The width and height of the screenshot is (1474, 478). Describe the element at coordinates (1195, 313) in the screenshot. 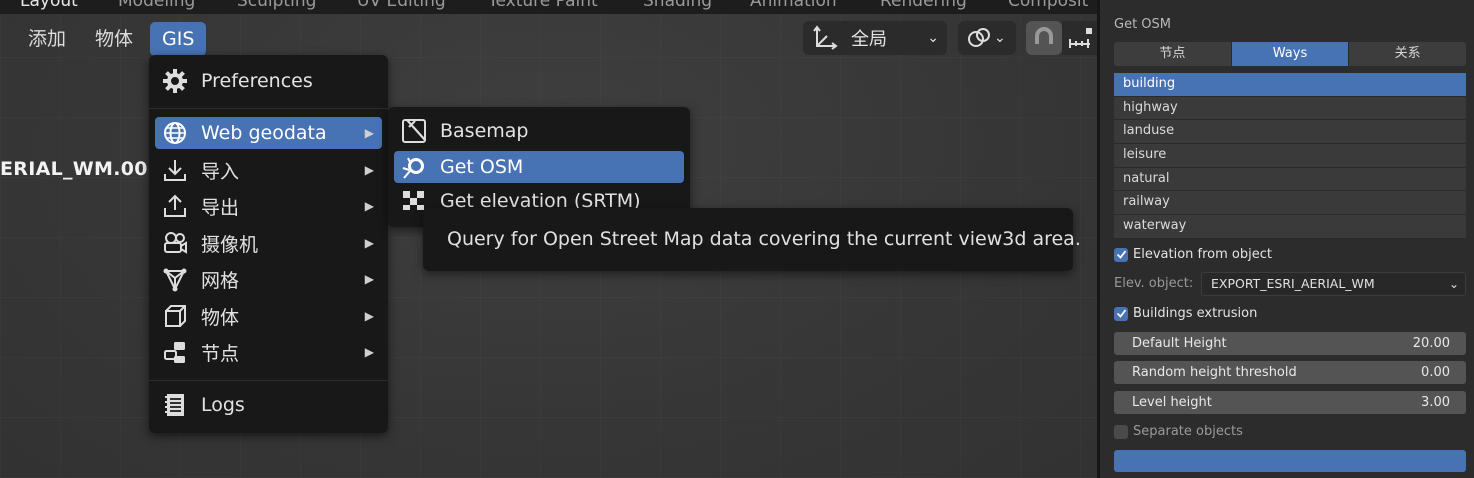

I see `buildings-extrusion-label: Buildings extrusion` at that location.